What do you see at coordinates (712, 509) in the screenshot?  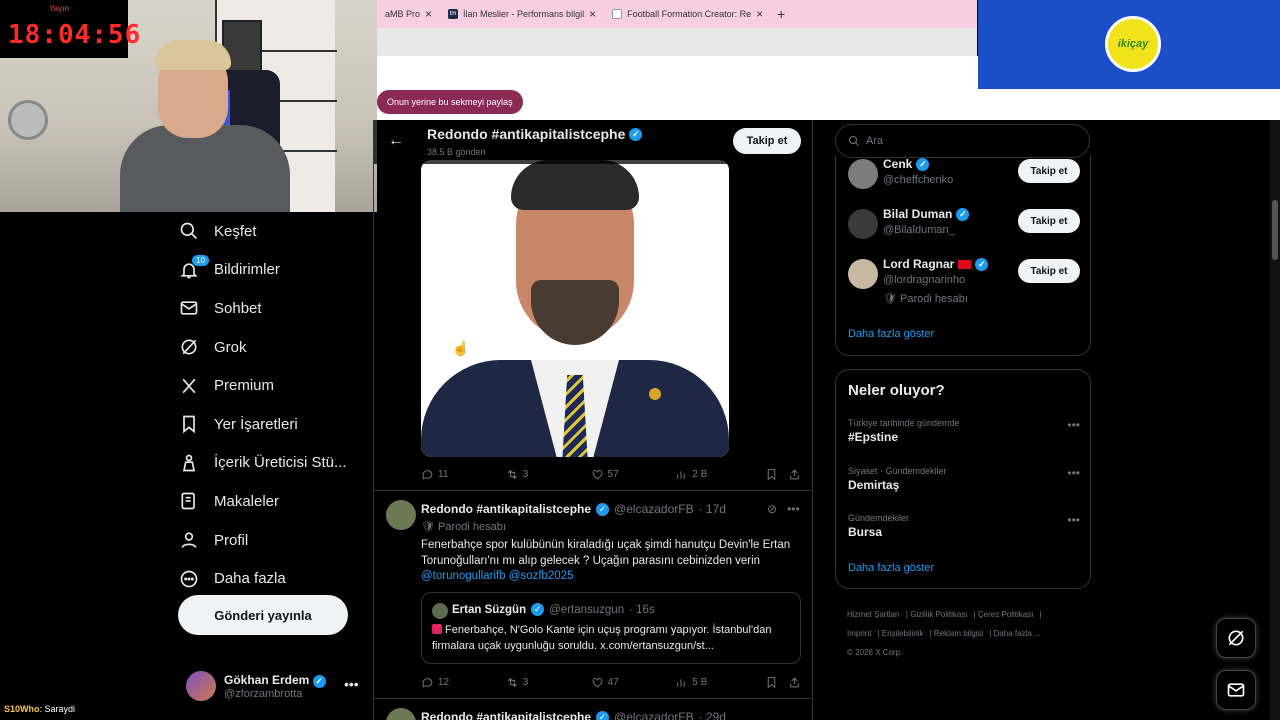 I see `tweet-time: · 17d` at bounding box center [712, 509].